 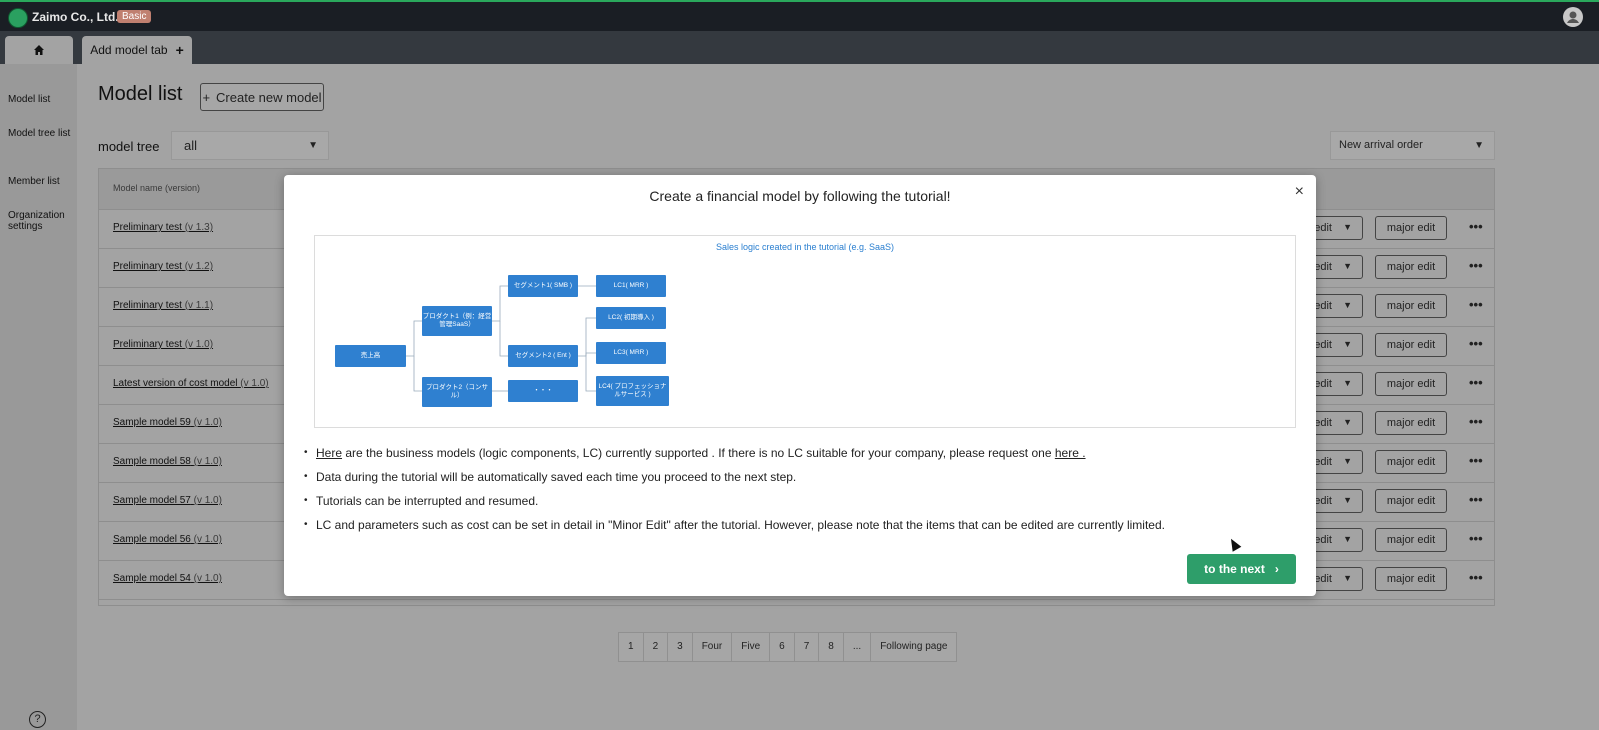 What do you see at coordinates (457, 321) in the screenshot?
I see `diagram-node-product-1: プロダクト1（例：経営管理SaaS）` at bounding box center [457, 321].